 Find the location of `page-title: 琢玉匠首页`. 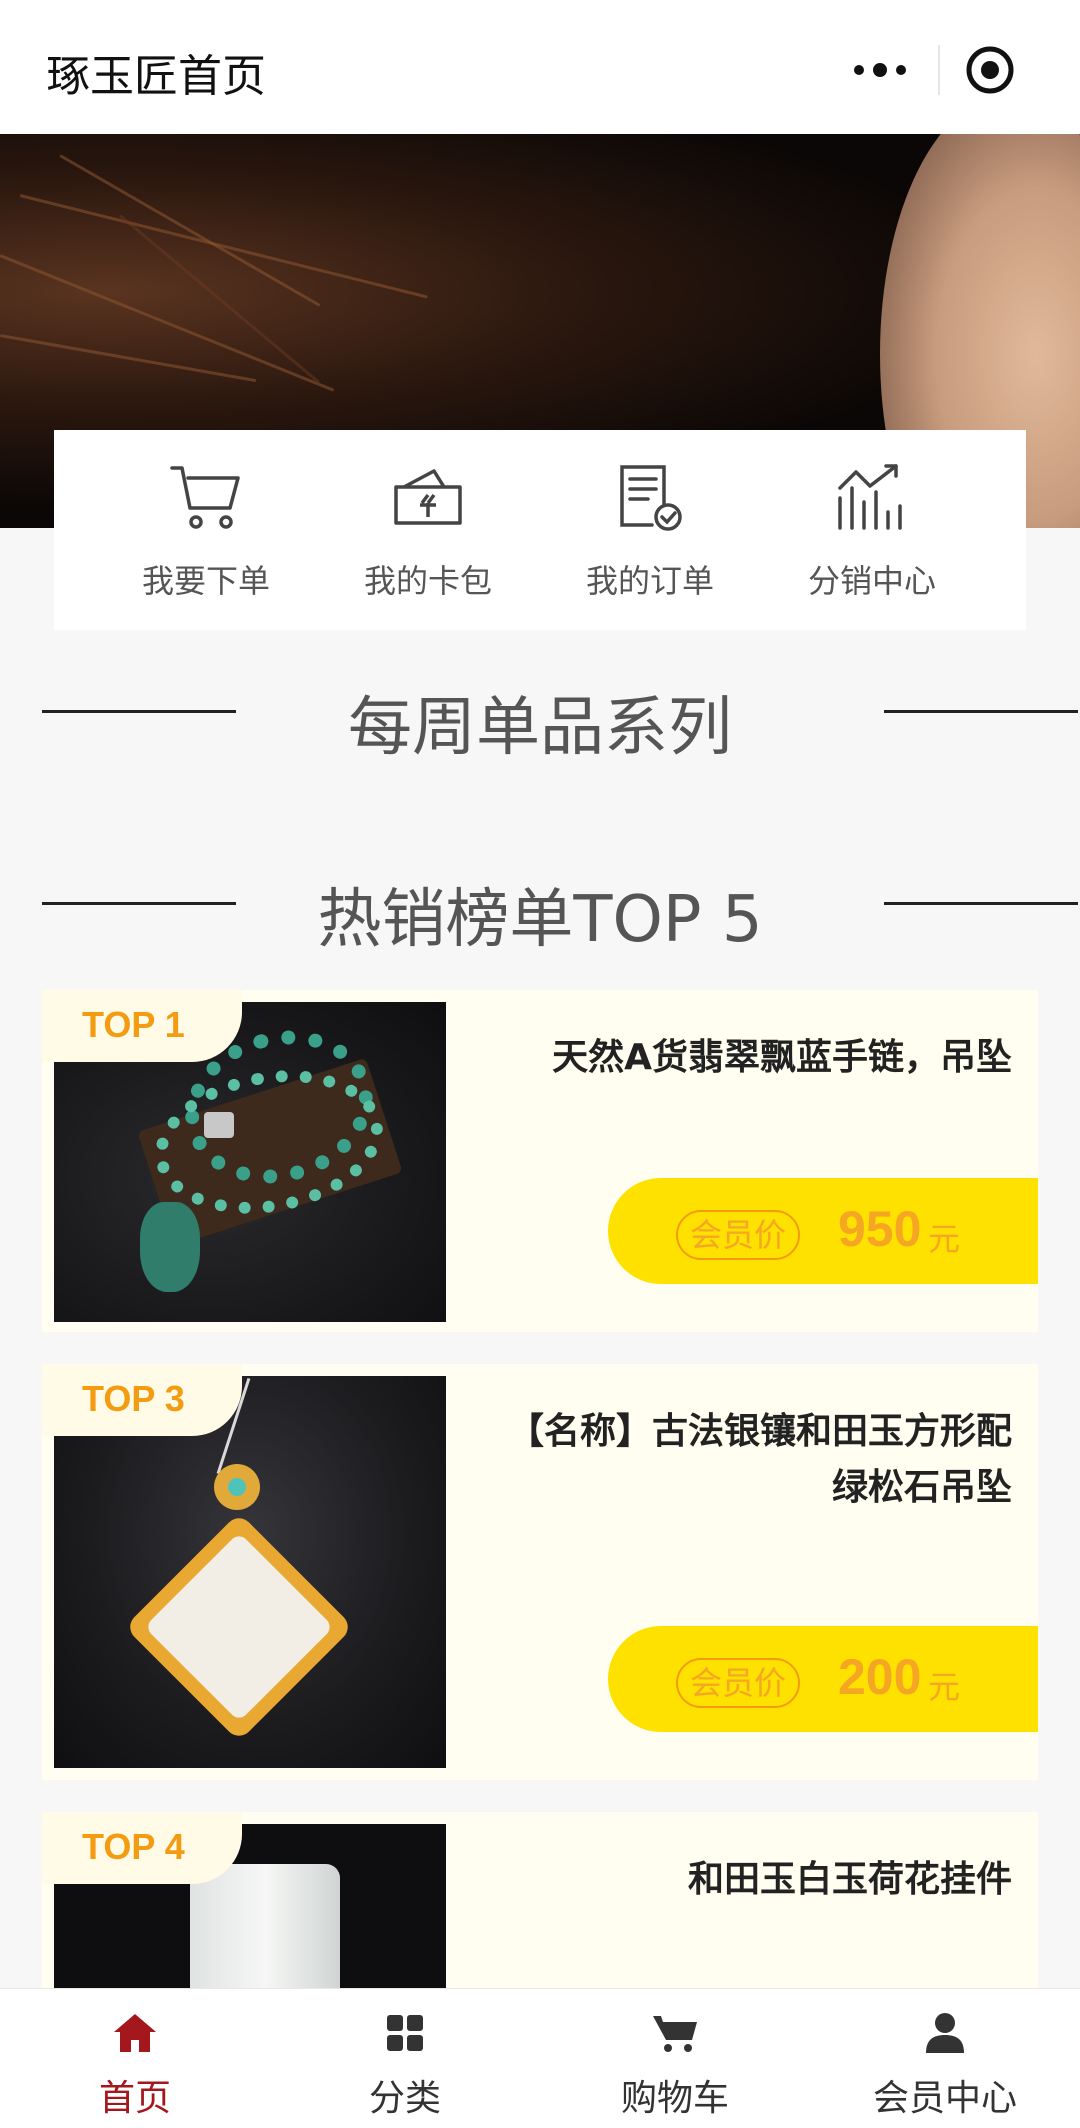

page-title: 琢玉匠首页 is located at coordinates (156, 76).